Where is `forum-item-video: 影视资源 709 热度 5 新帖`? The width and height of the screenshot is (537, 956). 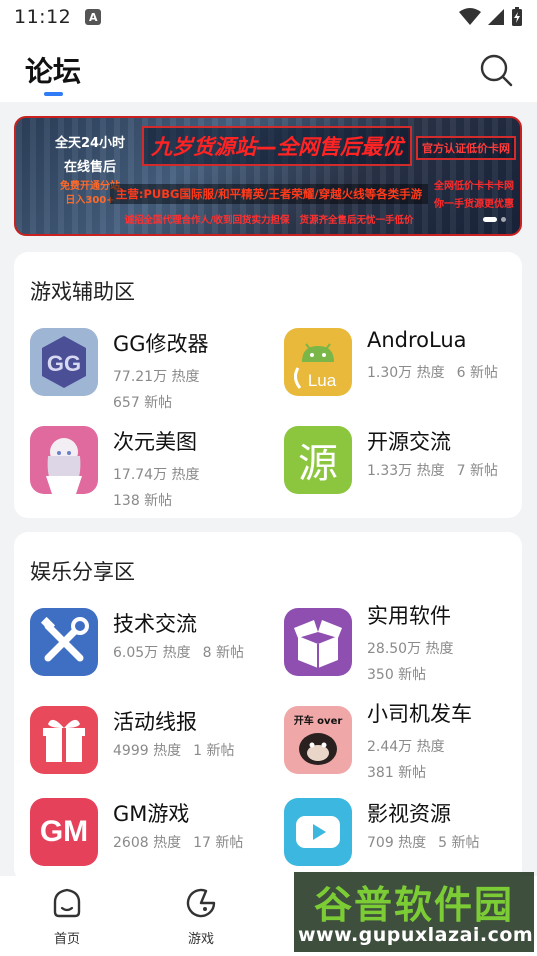 forum-item-video: 影视资源 709 热度 5 新帖 is located at coordinates (404, 835).